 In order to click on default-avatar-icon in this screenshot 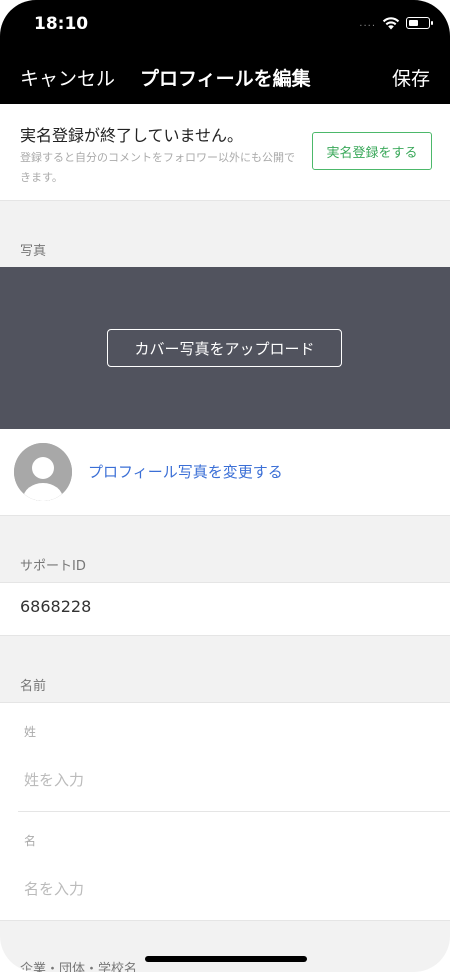, I will do `click(43, 472)`.